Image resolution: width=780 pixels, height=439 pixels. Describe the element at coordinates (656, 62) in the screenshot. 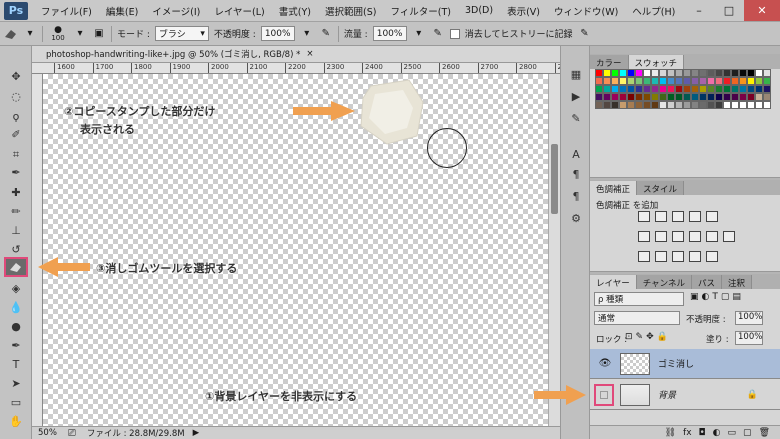

I see `tab-swatches: スウォッチ` at that location.